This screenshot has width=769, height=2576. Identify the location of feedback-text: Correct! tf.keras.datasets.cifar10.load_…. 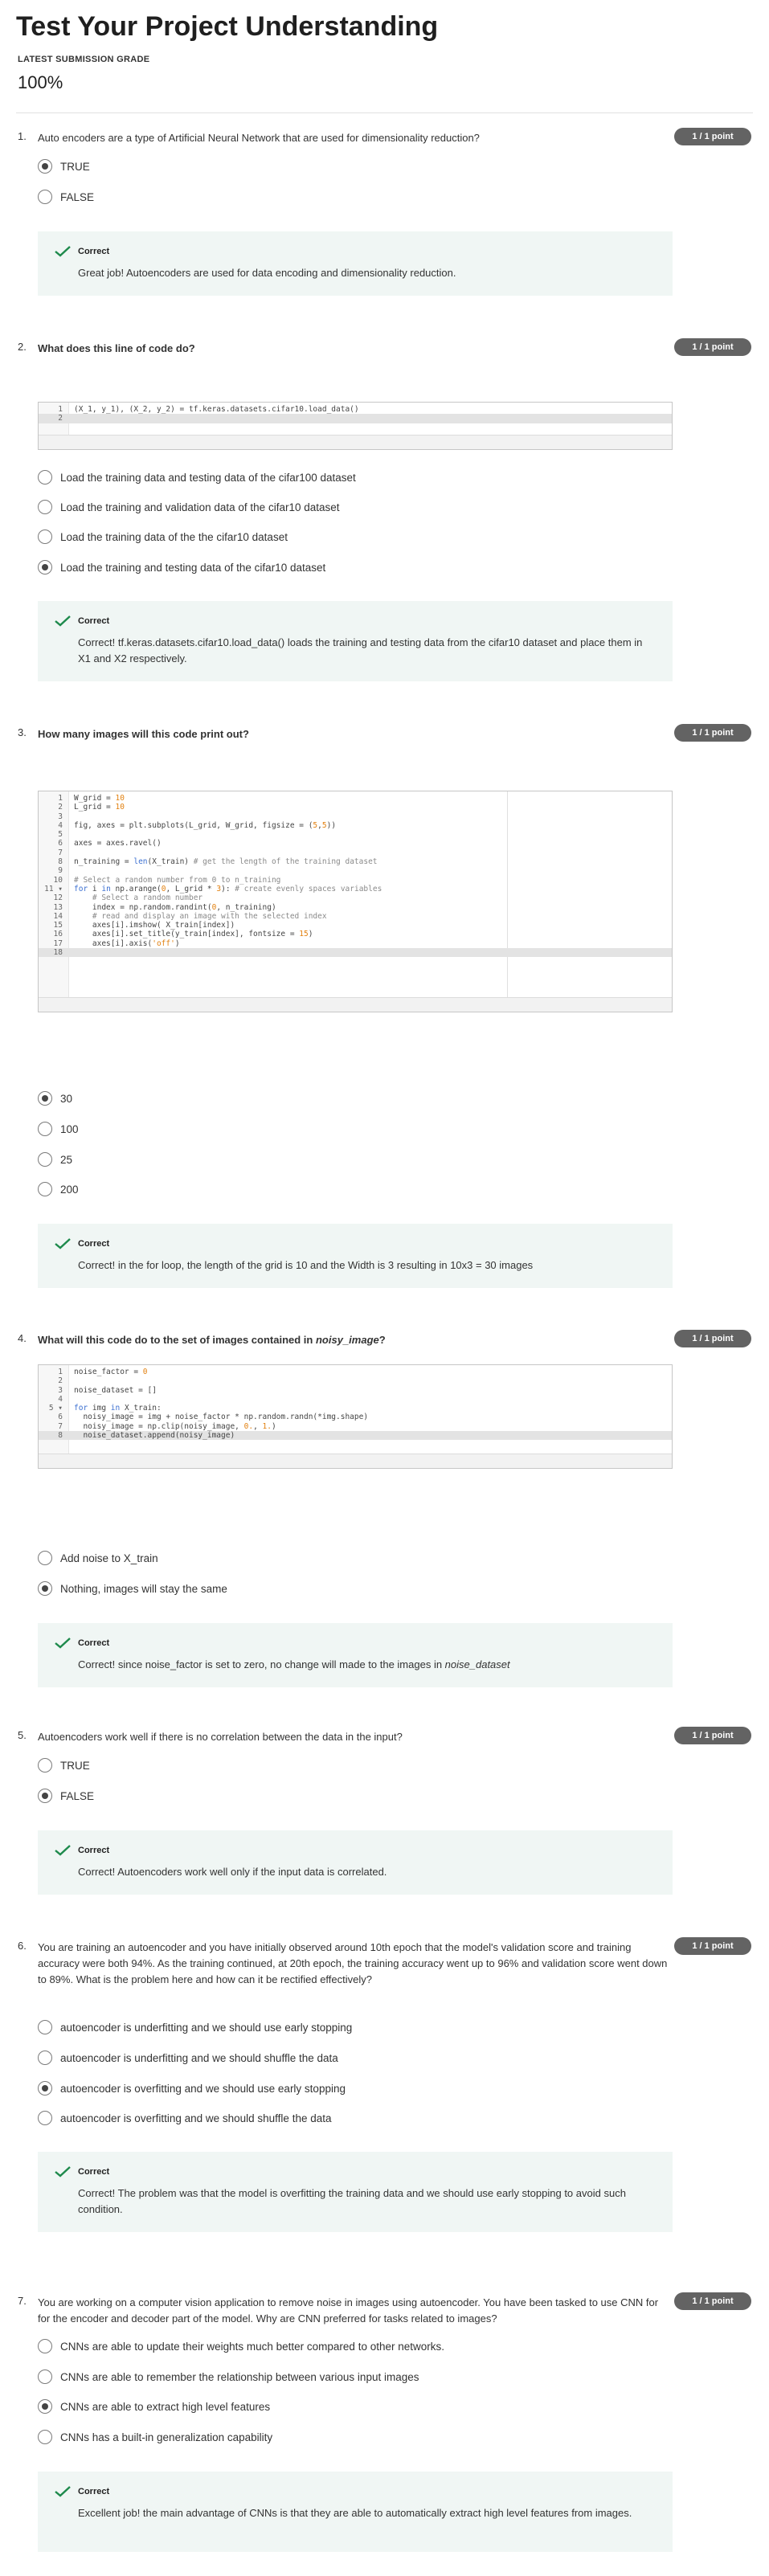
(361, 650).